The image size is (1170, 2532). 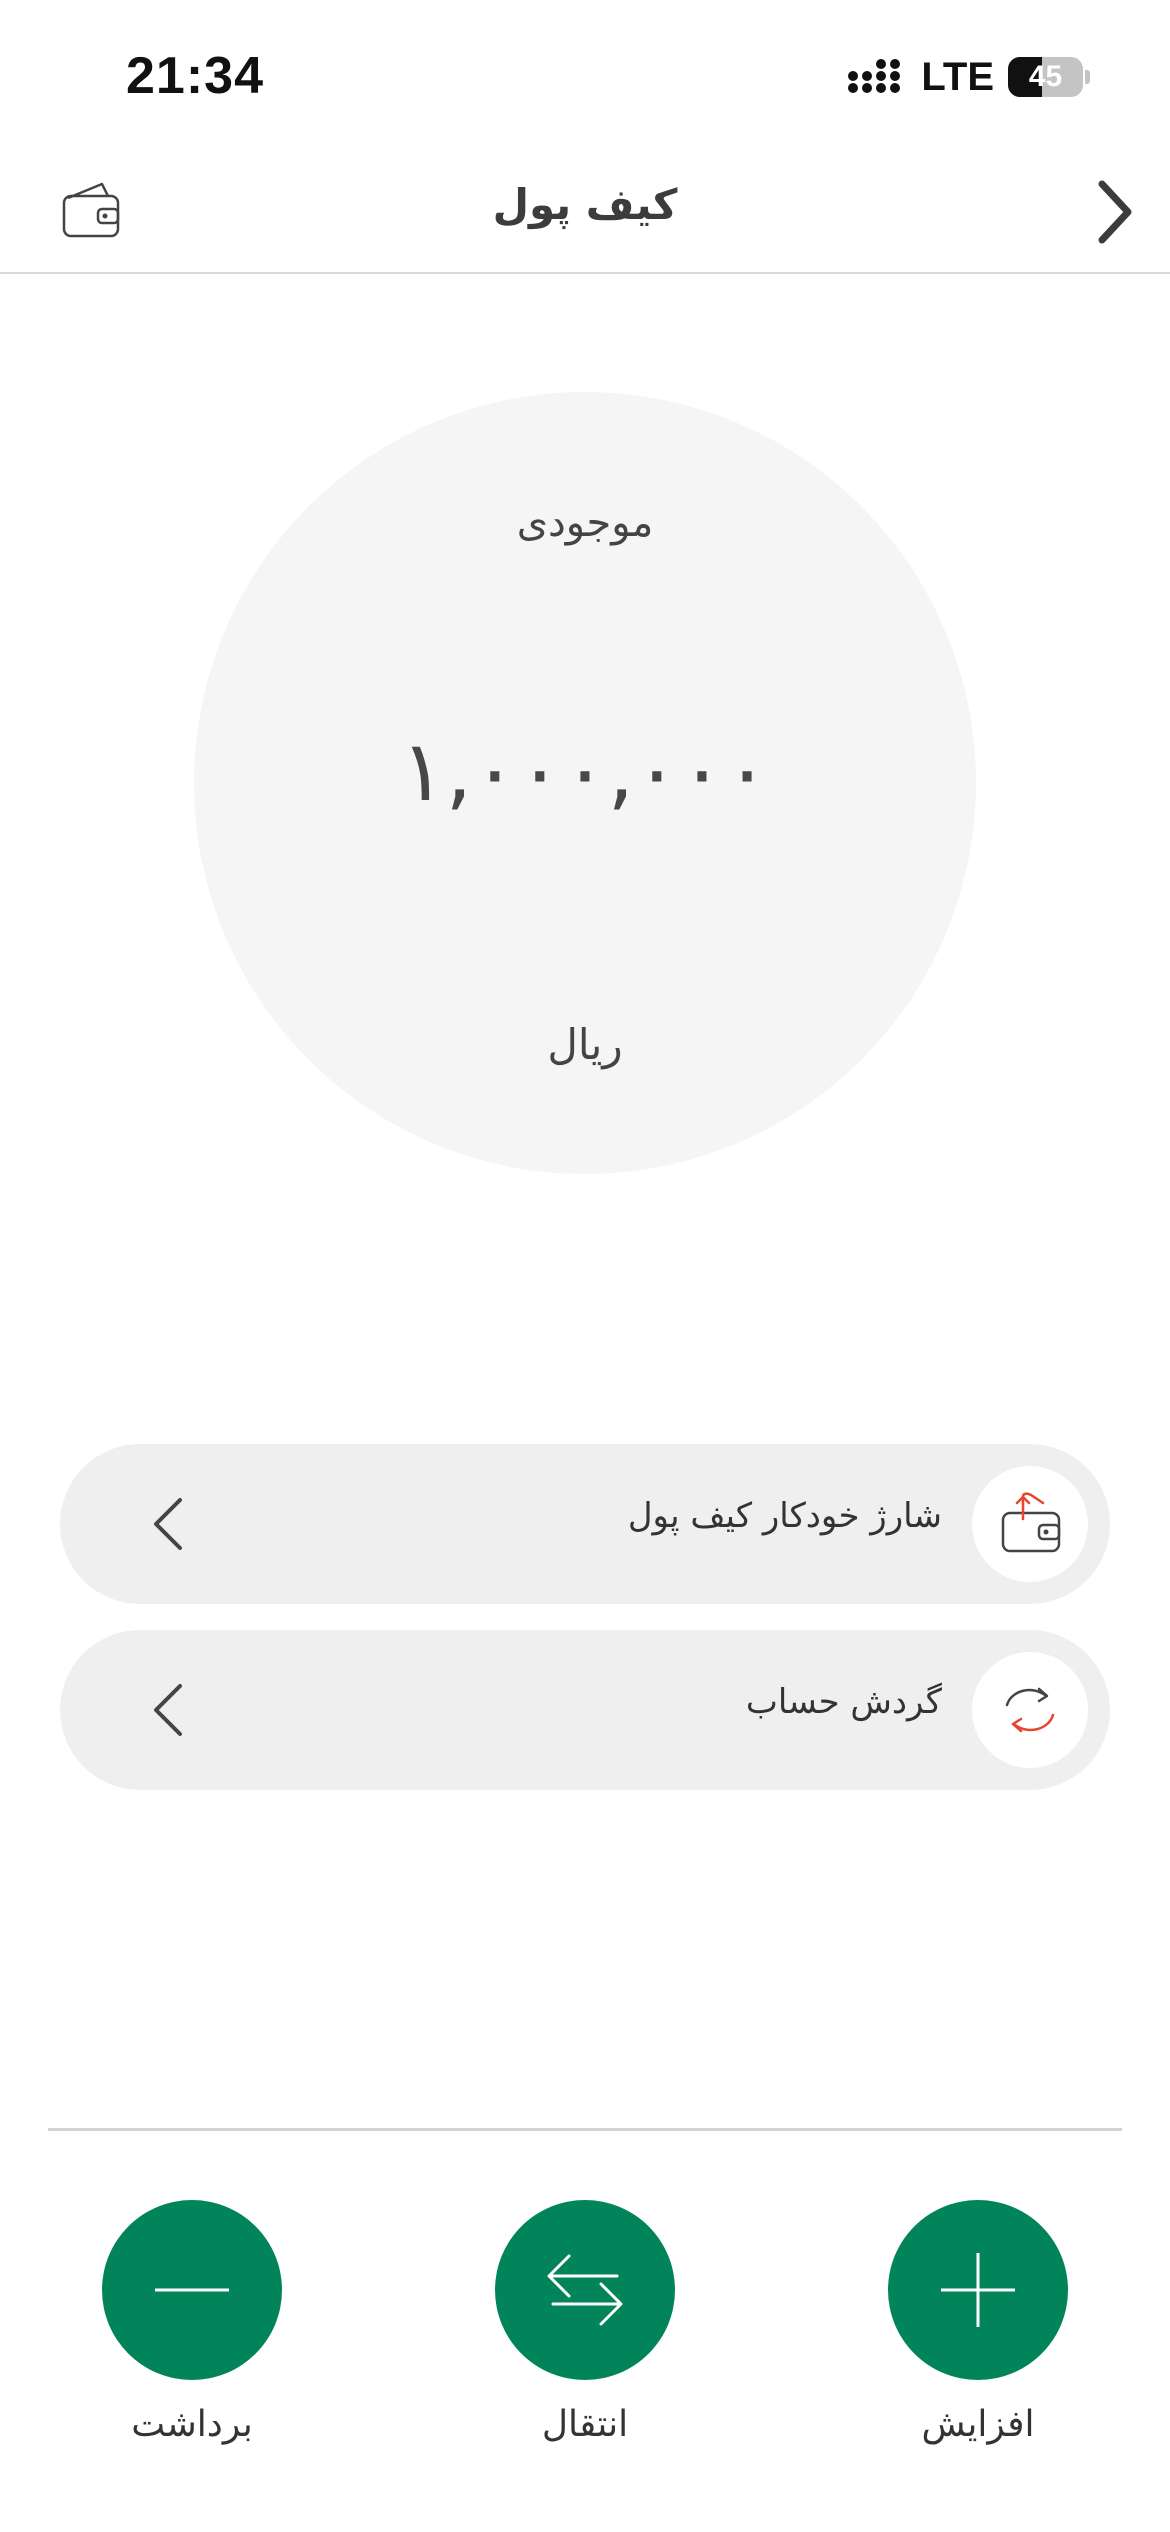 I want to click on withdraw-button, so click(x=192, y=2290).